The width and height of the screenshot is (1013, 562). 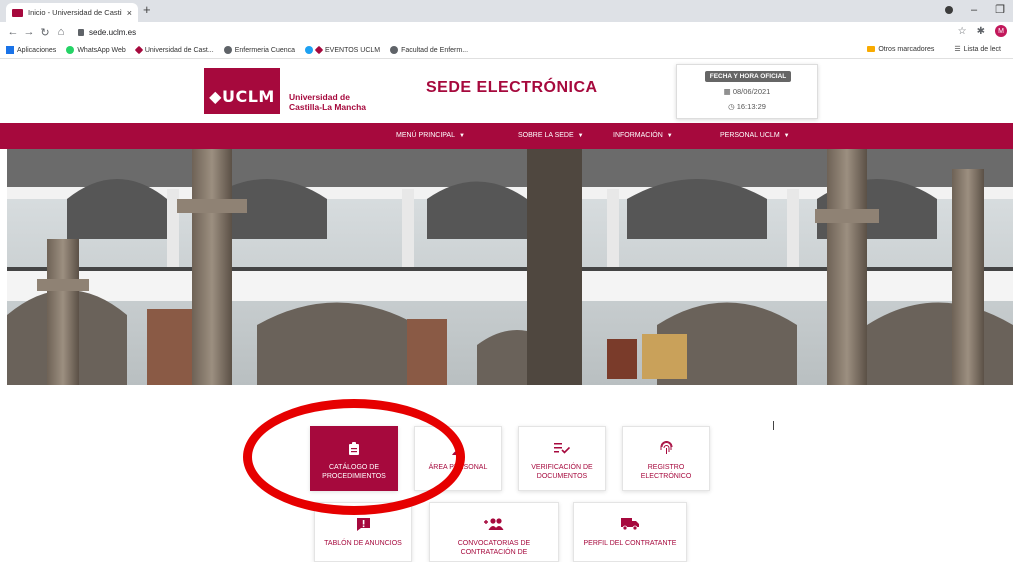 I want to click on university-name-line1: Universidad de, so click(x=319, y=97).